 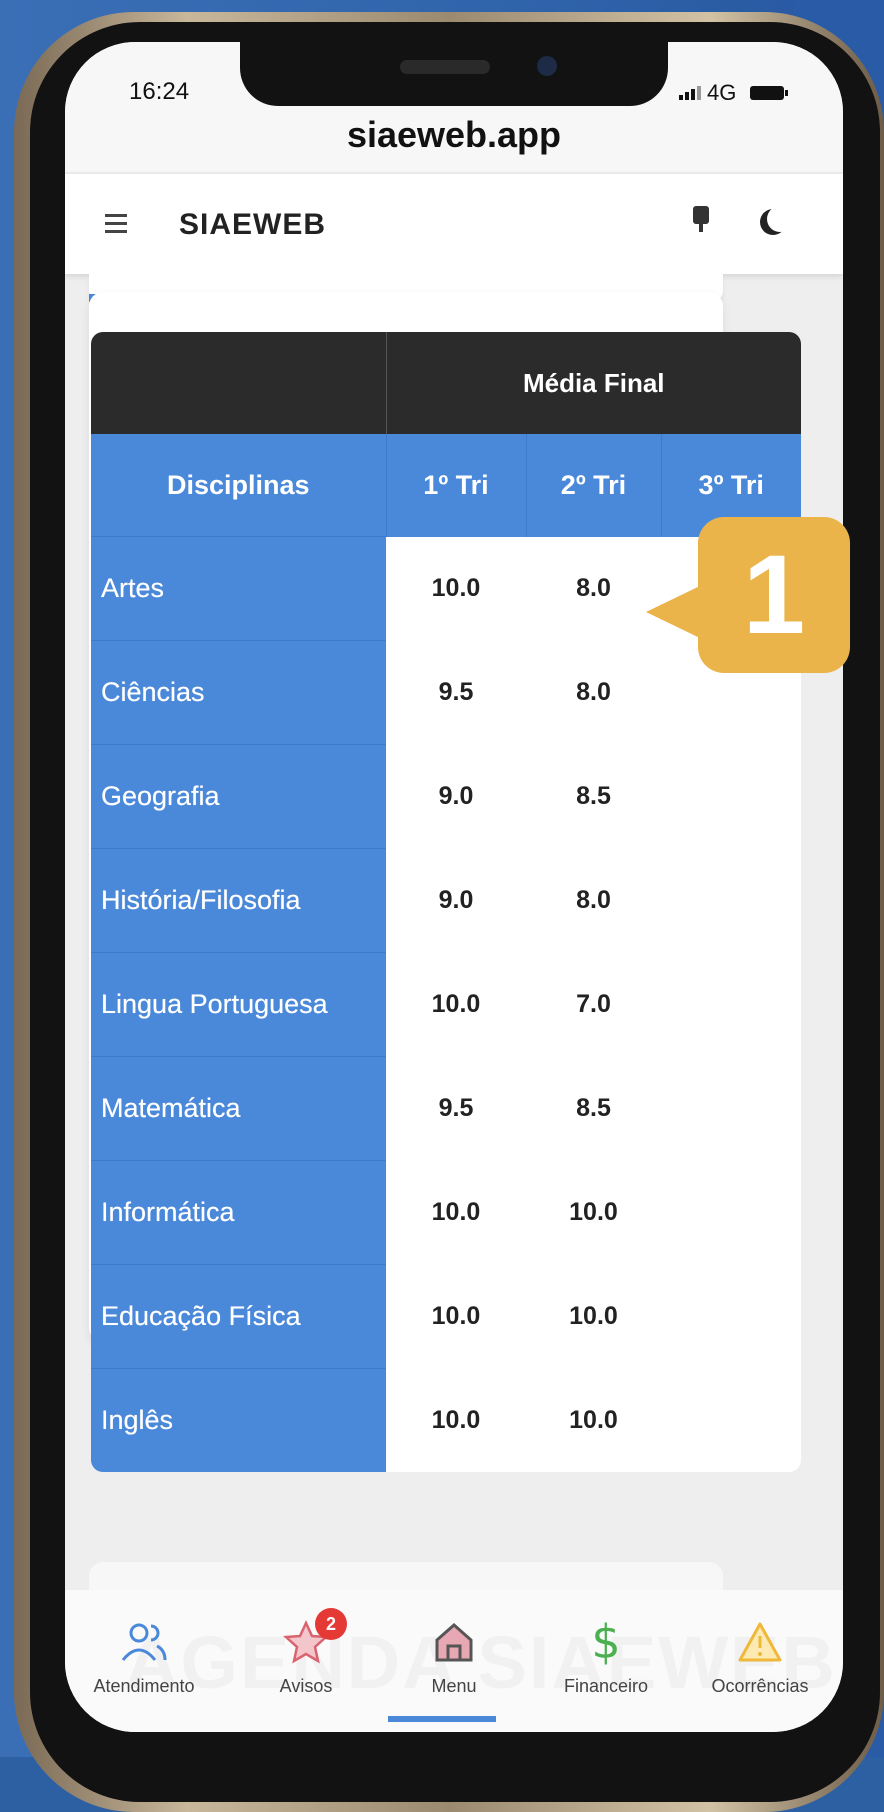 What do you see at coordinates (690, 93) in the screenshot?
I see `signal-icon` at bounding box center [690, 93].